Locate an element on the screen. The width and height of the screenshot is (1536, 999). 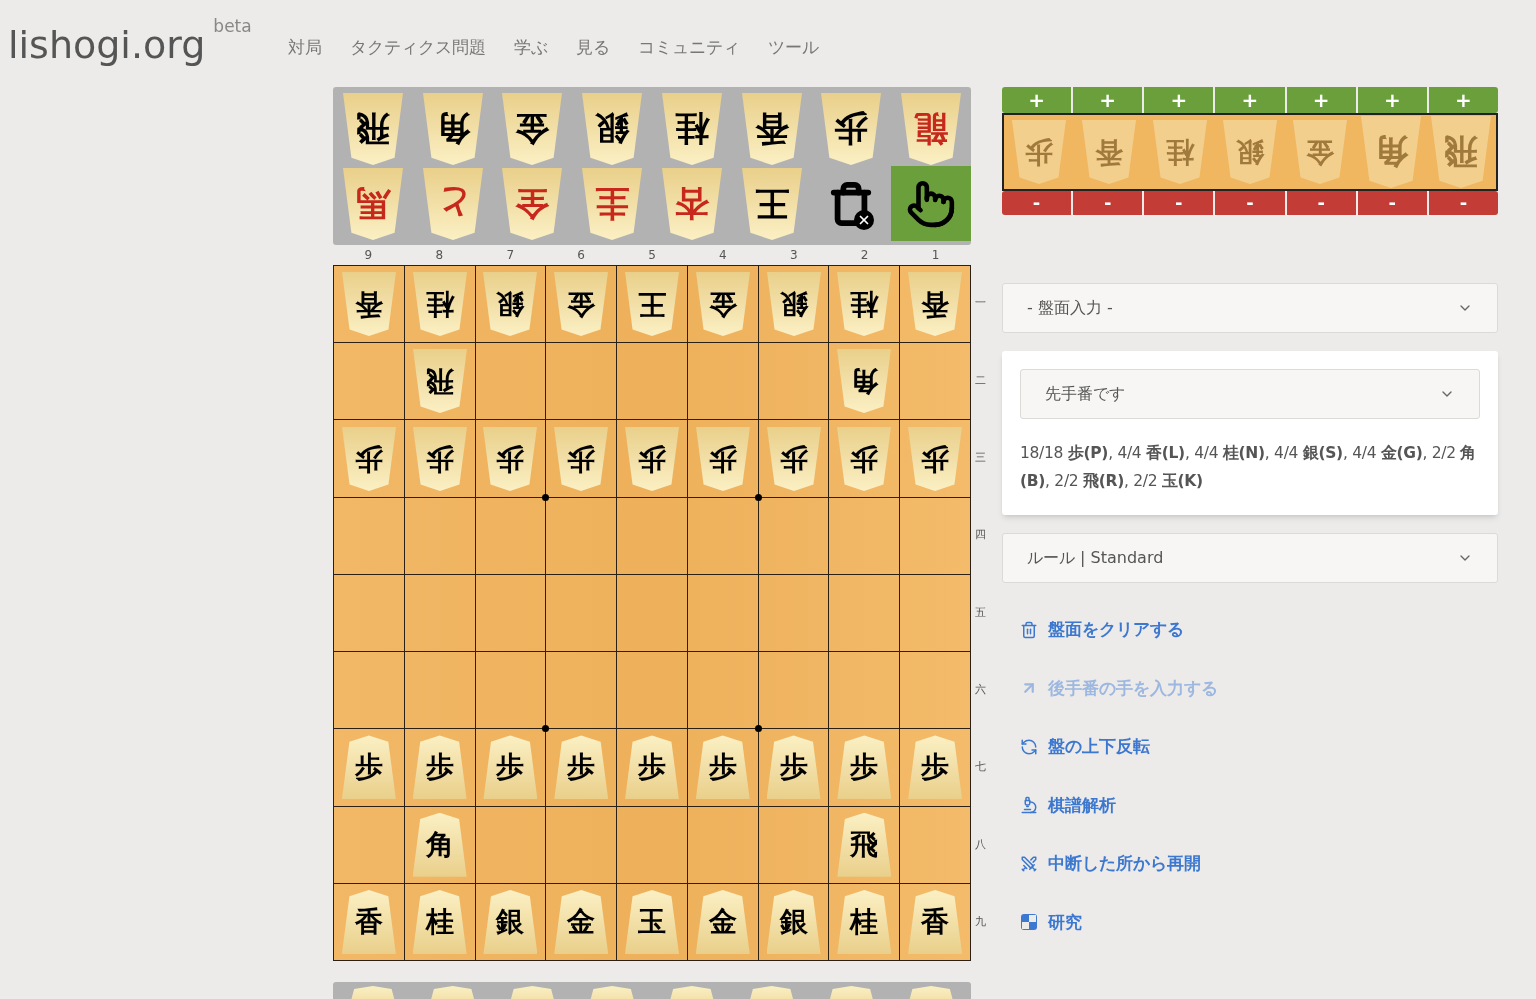
action-link: 盤の上下反転 is located at coordinates (1259, 747).